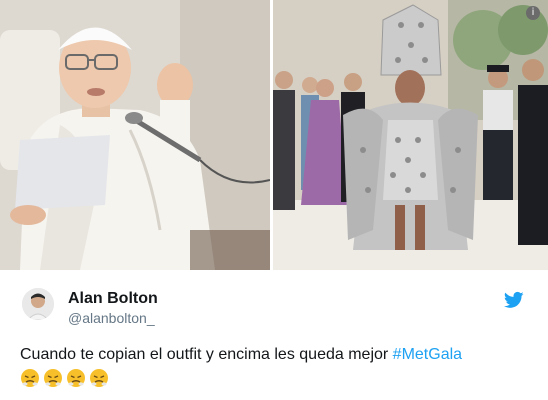 This screenshot has height=400, width=548. What do you see at coordinates (533, 13) in the screenshot?
I see `info-icon: i` at bounding box center [533, 13].